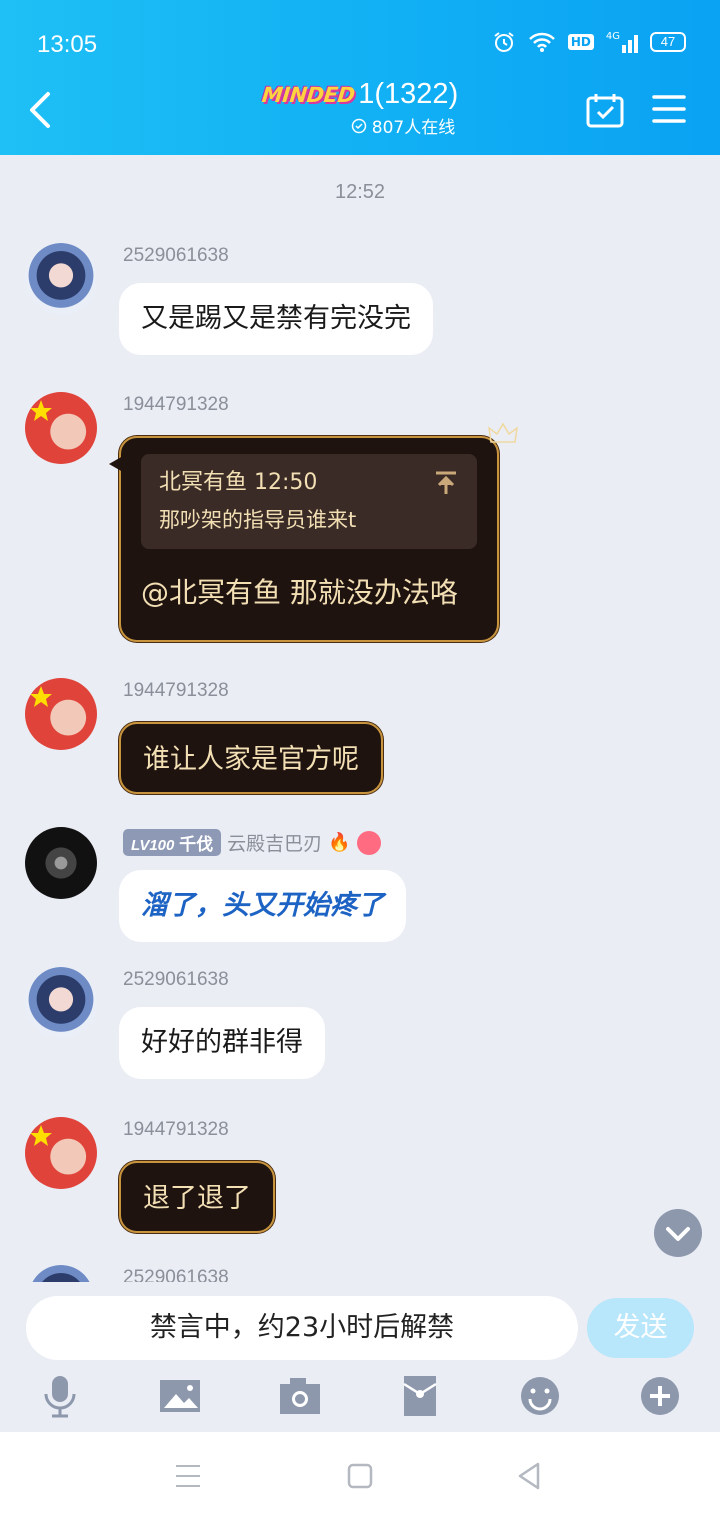  I want to click on input-area: 禁言中，约23小时后解禁 发送, so click(360, 1357).